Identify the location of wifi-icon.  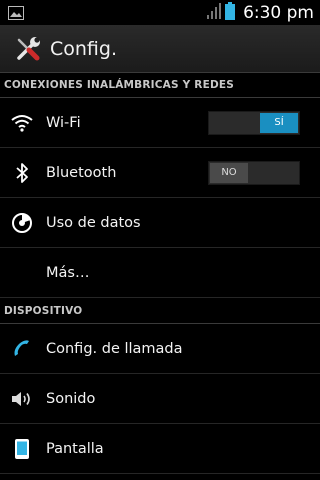
(22, 123).